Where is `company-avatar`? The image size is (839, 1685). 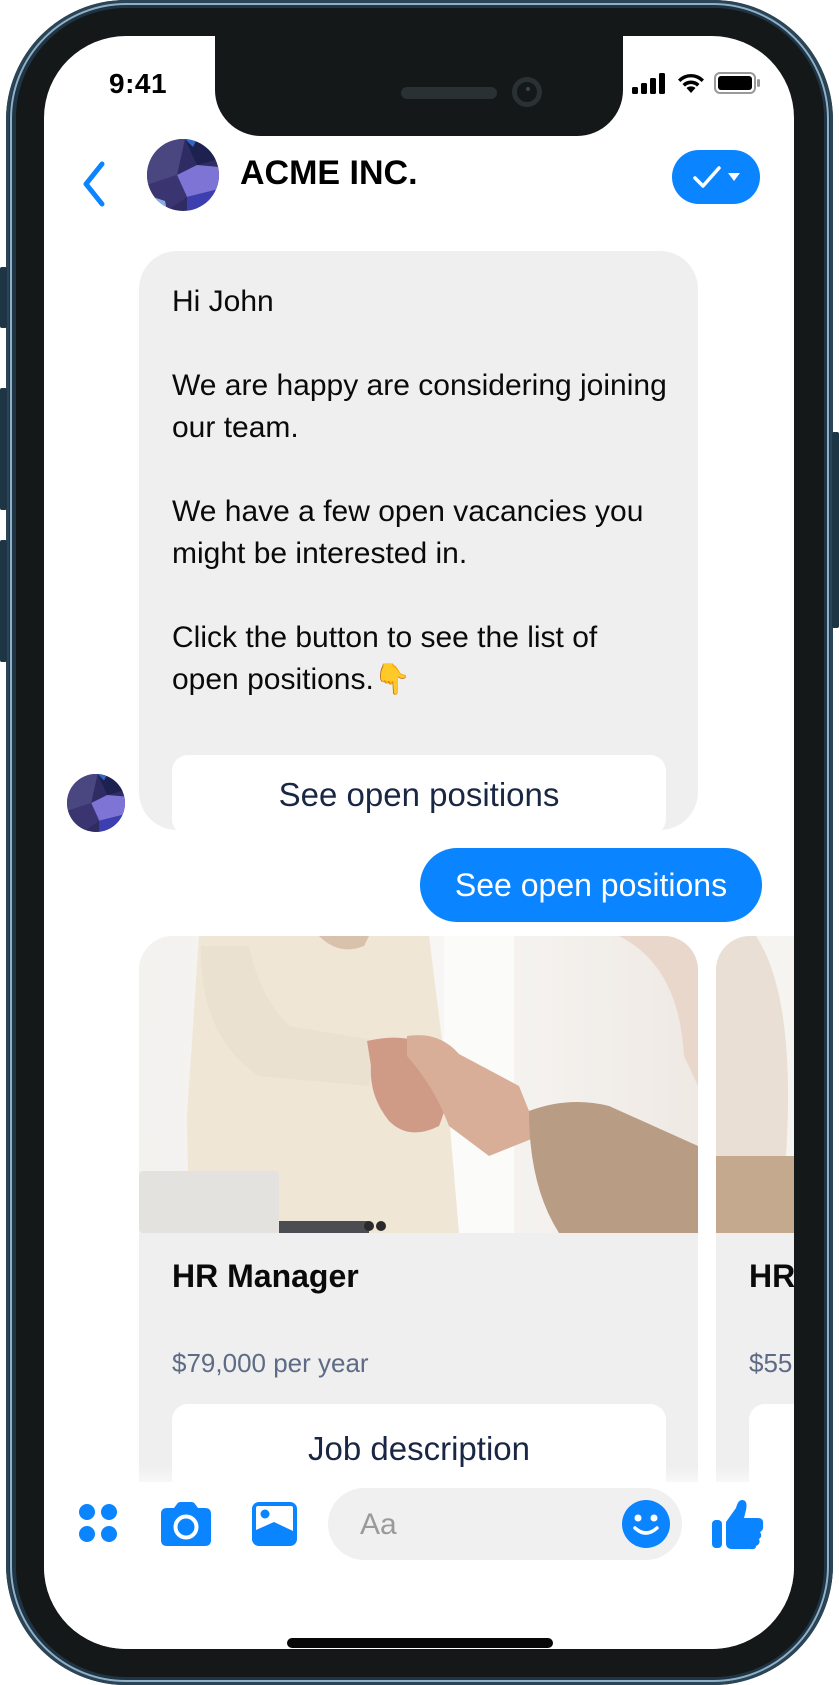 company-avatar is located at coordinates (183, 175).